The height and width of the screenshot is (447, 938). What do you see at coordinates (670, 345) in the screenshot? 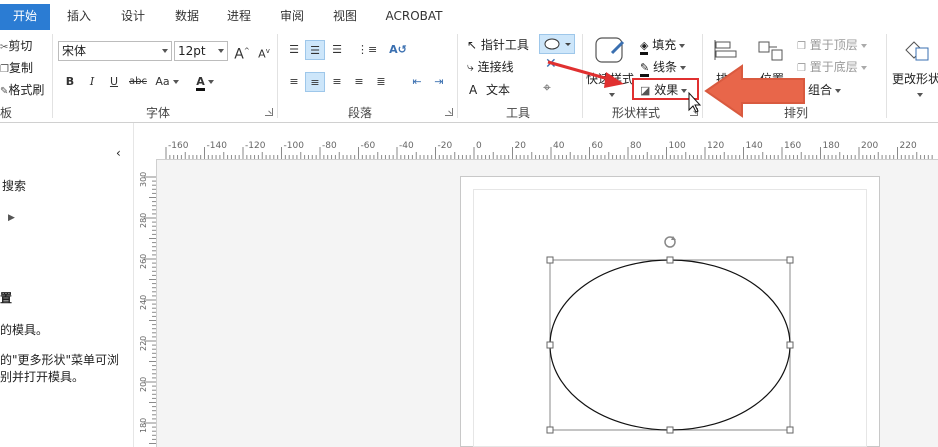
I see `ellipse-shape` at bounding box center [670, 345].